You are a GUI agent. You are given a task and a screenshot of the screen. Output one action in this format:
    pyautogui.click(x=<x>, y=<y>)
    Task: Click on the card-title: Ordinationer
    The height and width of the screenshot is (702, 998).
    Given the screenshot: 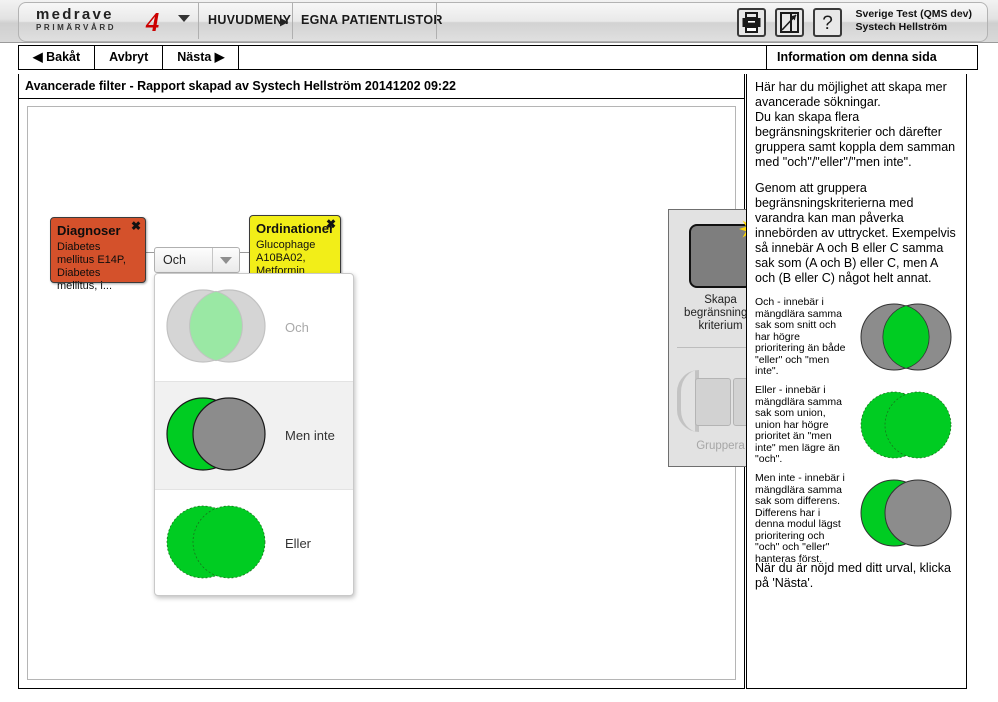 What is the action you would take?
    pyautogui.click(x=295, y=228)
    